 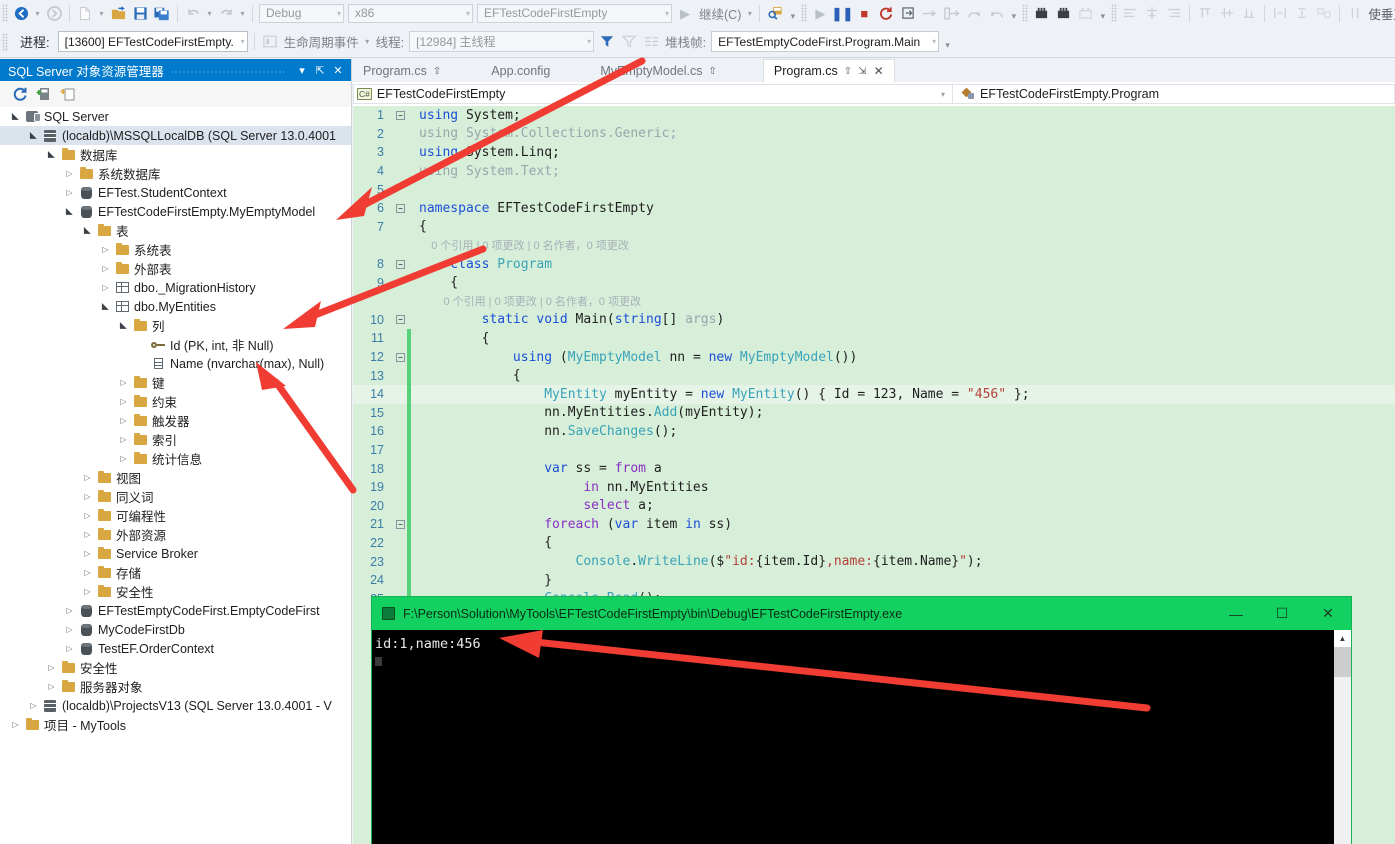 What do you see at coordinates (175, 610) in the screenshot?
I see `tree-node: ▷ EFTestEmptyCodeFirst.EmptyCodeFirst` at bounding box center [175, 610].